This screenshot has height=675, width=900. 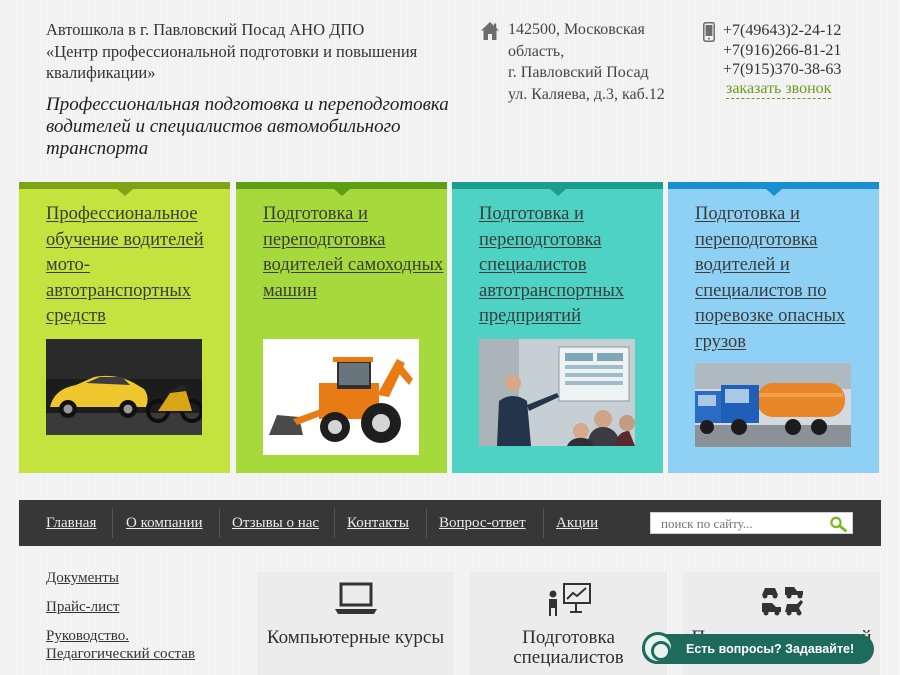 What do you see at coordinates (782, 70) in the screenshot?
I see `phone-number-3: +7(915)370-38-63` at bounding box center [782, 70].